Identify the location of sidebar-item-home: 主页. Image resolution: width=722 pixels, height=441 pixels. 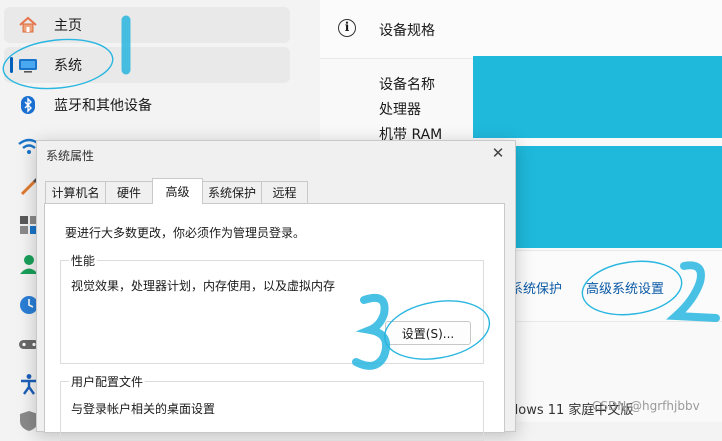
(147, 25).